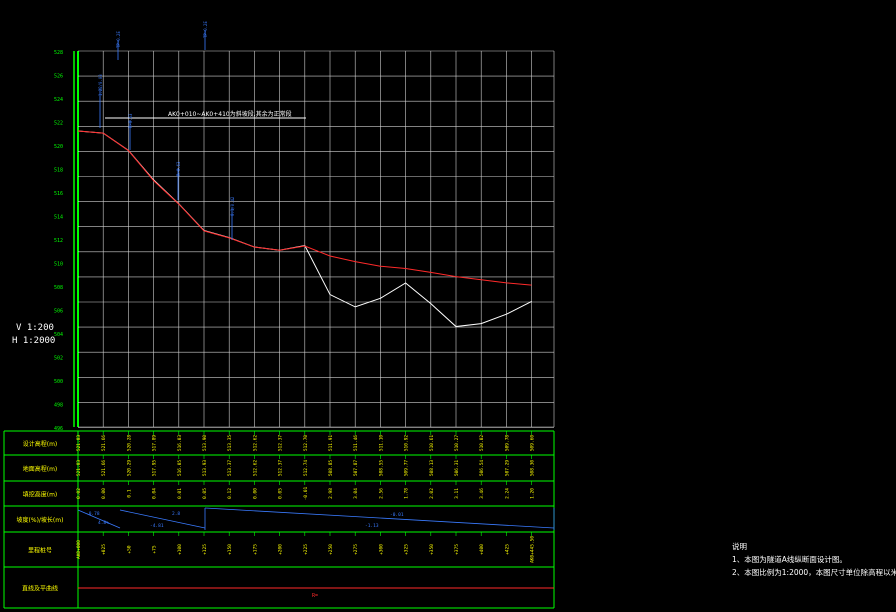 The image size is (896, 612). What do you see at coordinates (381, 549) in the screenshot?
I see `station-cell: +300` at bounding box center [381, 549].